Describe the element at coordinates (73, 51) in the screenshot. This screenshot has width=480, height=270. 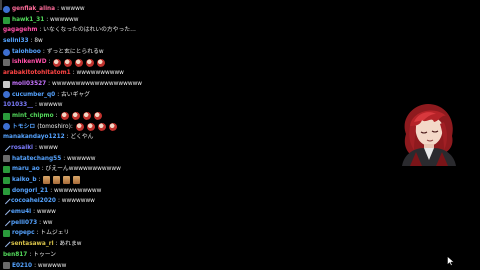
I see `chat-text: : ずっと玄にとられるw` at that location.